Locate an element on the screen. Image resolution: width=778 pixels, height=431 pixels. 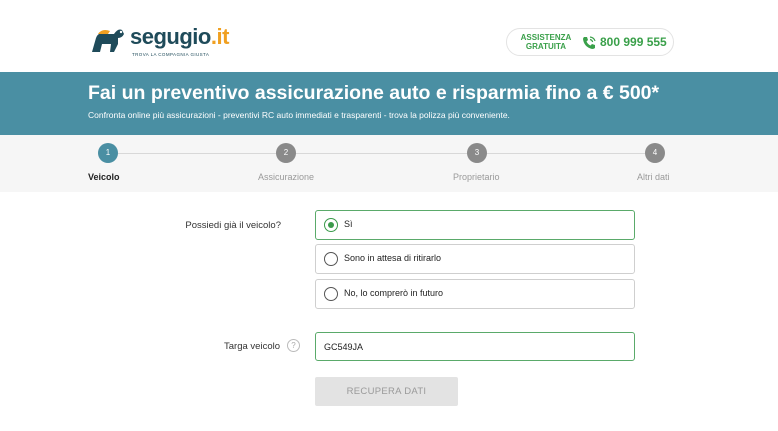
phone-number: 800 999 555 is located at coordinates (633, 42).